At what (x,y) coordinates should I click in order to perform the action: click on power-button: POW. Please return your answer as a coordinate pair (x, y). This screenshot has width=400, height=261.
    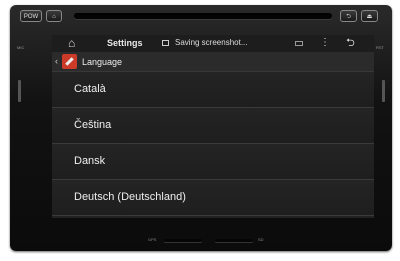
    Looking at the image, I should click on (31, 16).